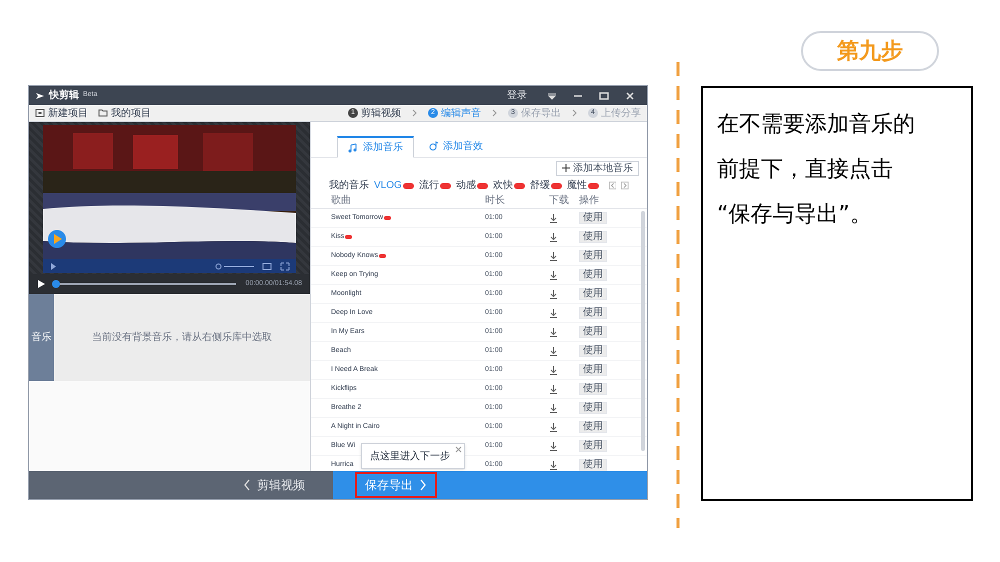  What do you see at coordinates (267, 266) in the screenshot?
I see `screen-icon` at bounding box center [267, 266].